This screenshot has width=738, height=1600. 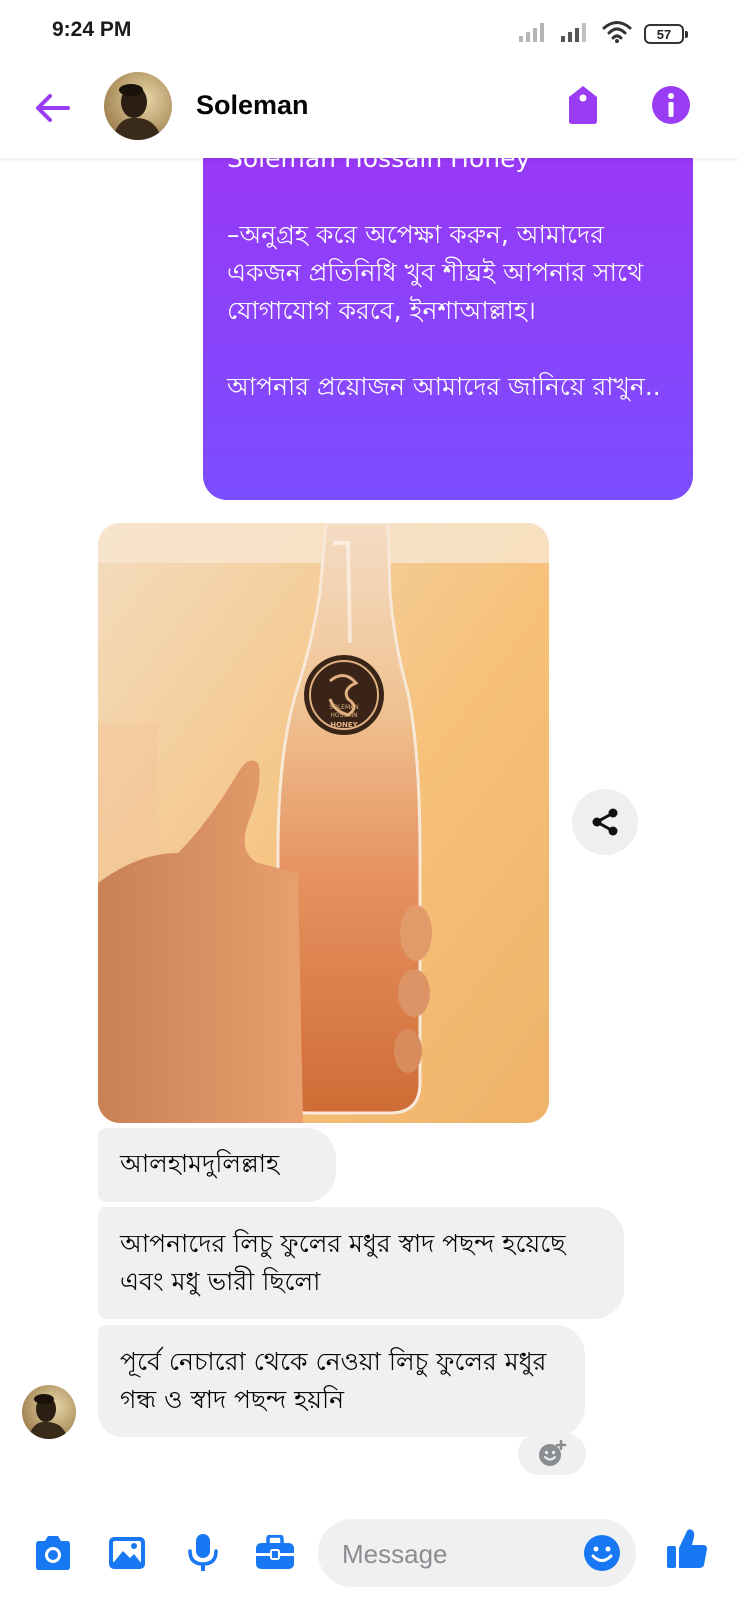 What do you see at coordinates (343, 707) in the screenshot?
I see `photo-label-line1: SOLEMAN` at bounding box center [343, 707].